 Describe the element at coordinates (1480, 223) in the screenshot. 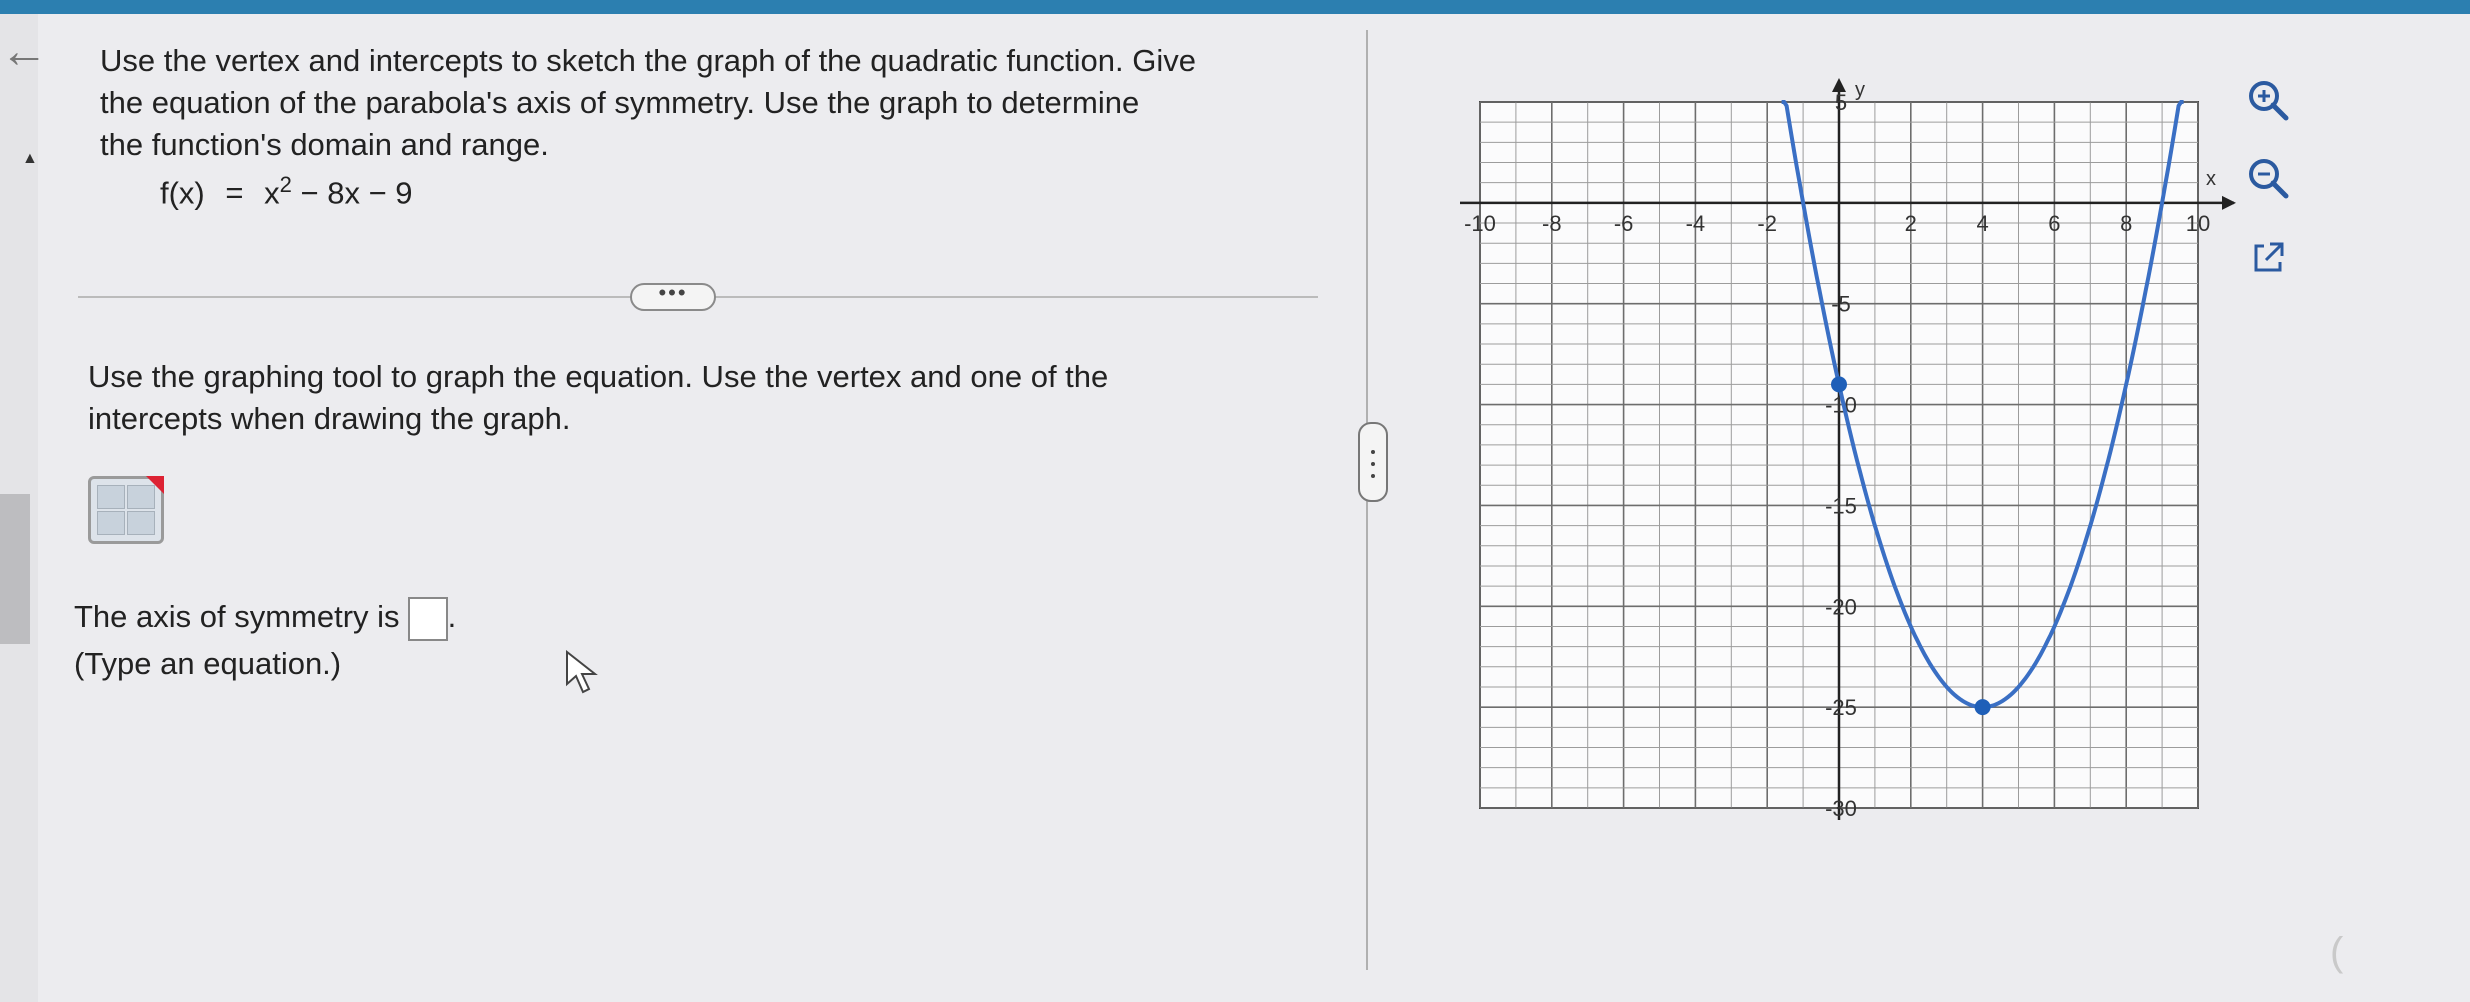

I see `x-tick-label: -10` at that location.